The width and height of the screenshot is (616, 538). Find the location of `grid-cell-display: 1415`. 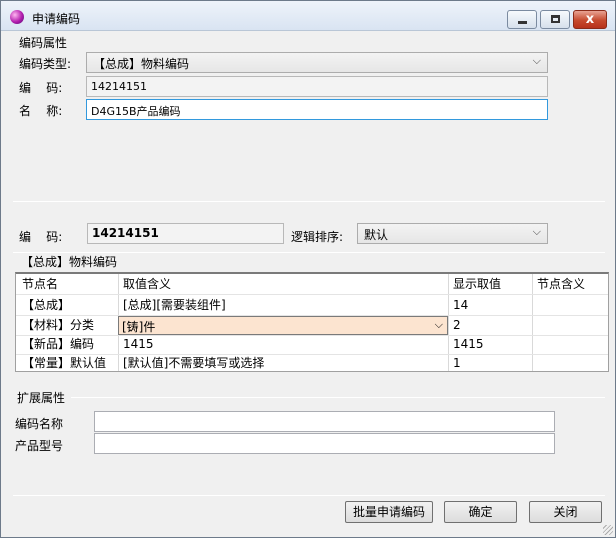

grid-cell-display: 1415 is located at coordinates (466, 344).